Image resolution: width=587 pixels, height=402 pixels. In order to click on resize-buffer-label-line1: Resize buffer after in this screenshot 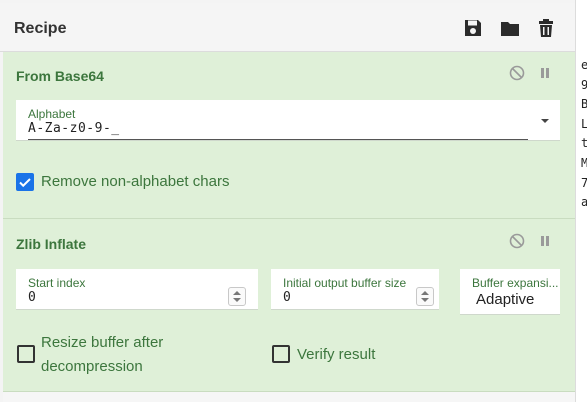, I will do `click(102, 342)`.